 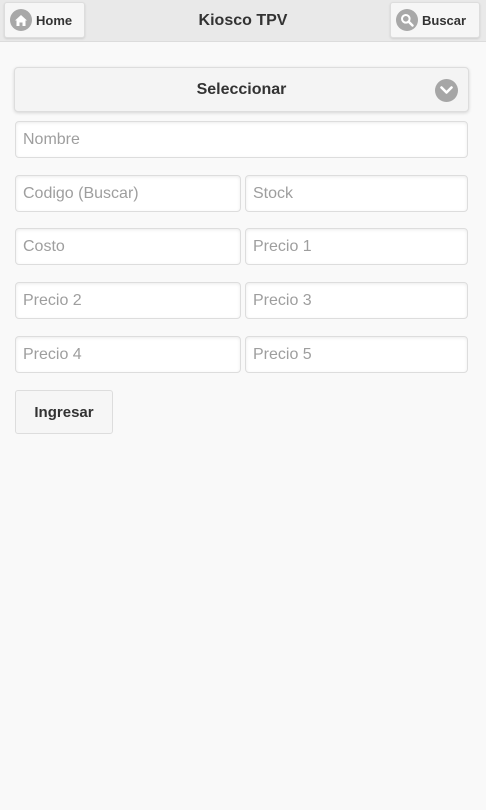 I want to click on precio4-field, so click(x=128, y=354).